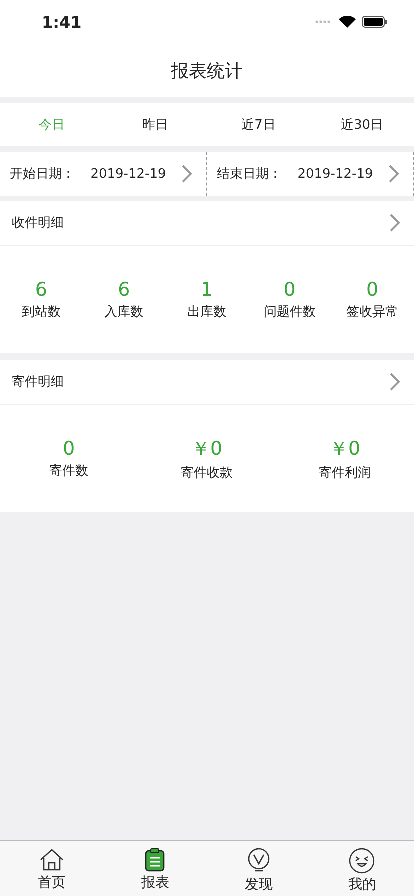  What do you see at coordinates (206, 312) in the screenshot?
I see `stat-label: 出库数` at bounding box center [206, 312].